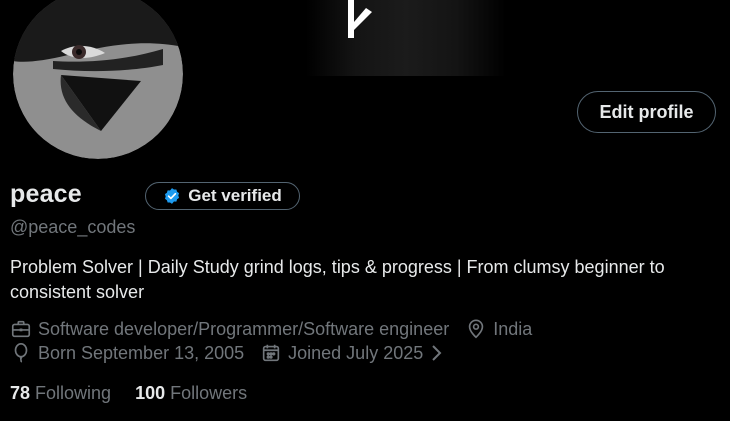 This screenshot has height=421, width=730. What do you see at coordinates (73, 393) in the screenshot?
I see `following-label: Following` at bounding box center [73, 393].